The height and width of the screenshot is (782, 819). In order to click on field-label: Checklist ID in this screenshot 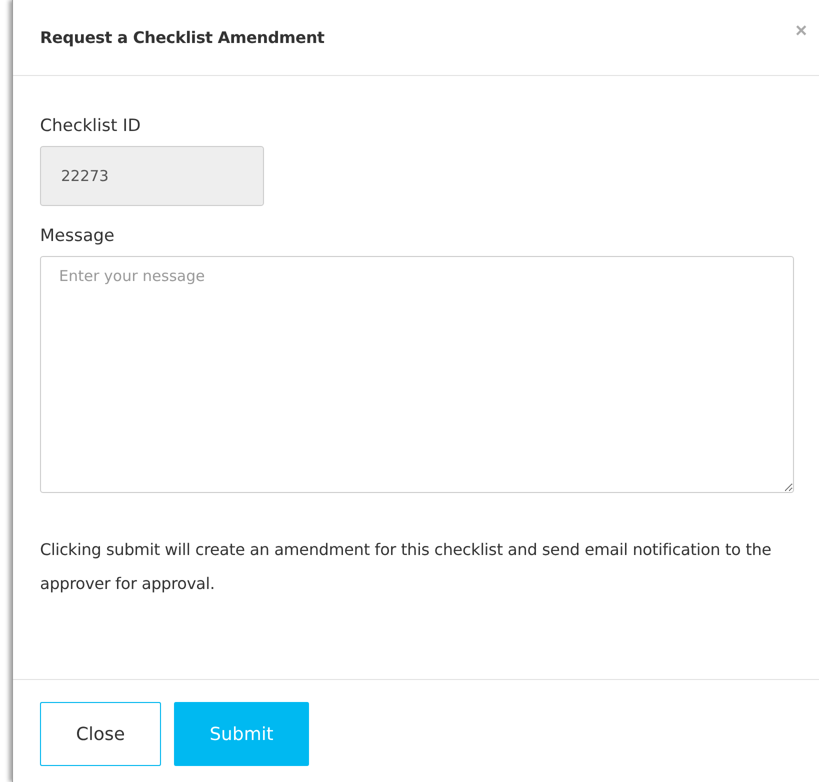, I will do `click(90, 126)`.